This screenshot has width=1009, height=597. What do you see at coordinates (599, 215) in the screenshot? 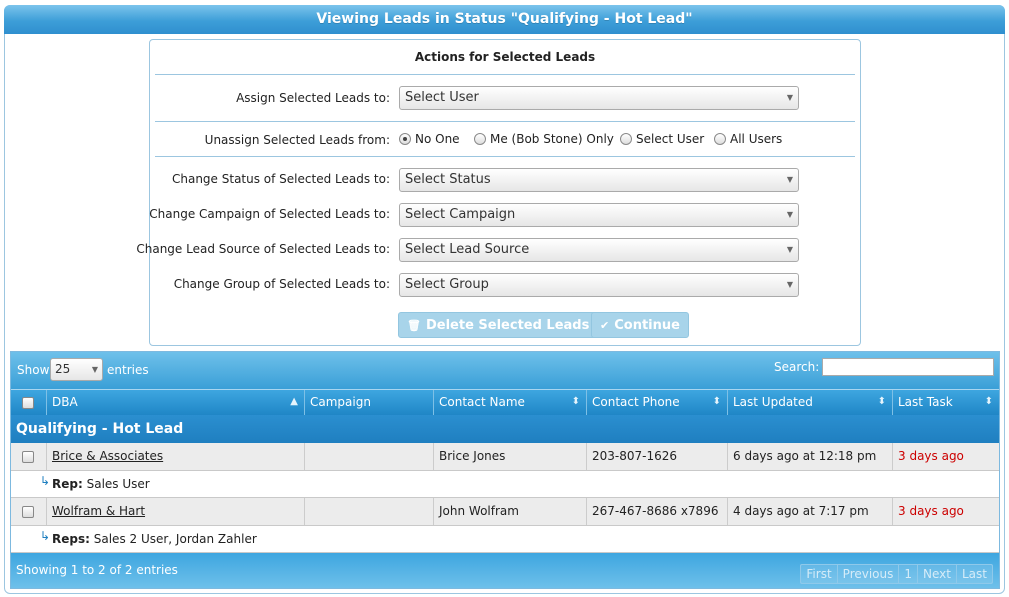
I see `campaign-select: Select Campaign ▼` at bounding box center [599, 215].